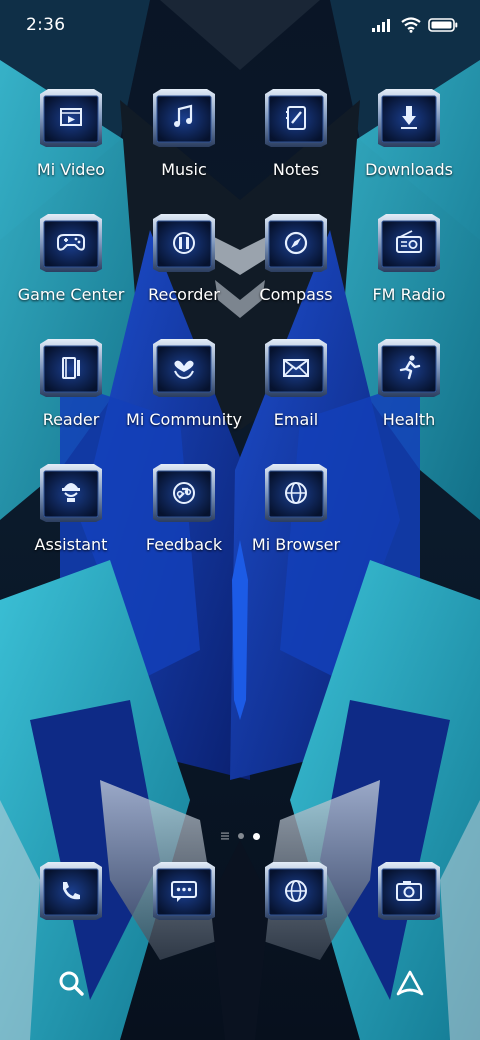 Image resolution: width=480 pixels, height=1040 pixels. I want to click on assistant-shortcut-icon, so click(410, 984).